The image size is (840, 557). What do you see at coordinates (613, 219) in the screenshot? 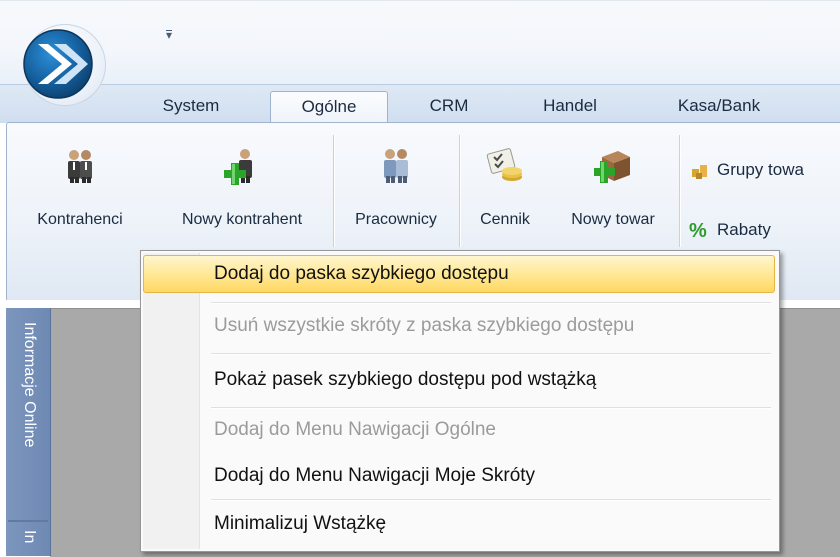
I see `nowy-towar-label: Nowy towar` at bounding box center [613, 219].